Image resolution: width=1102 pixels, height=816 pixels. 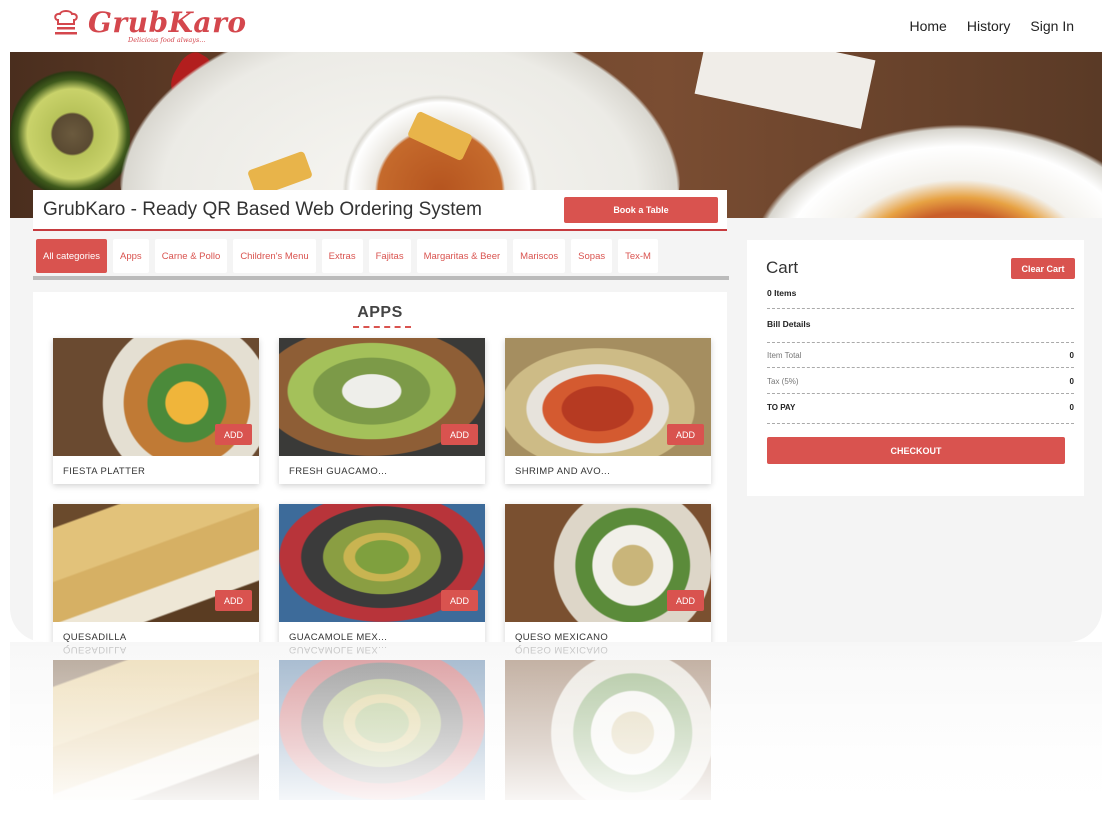 What do you see at coordinates (784, 355) in the screenshot?
I see `item-total-label: Item Total` at bounding box center [784, 355].